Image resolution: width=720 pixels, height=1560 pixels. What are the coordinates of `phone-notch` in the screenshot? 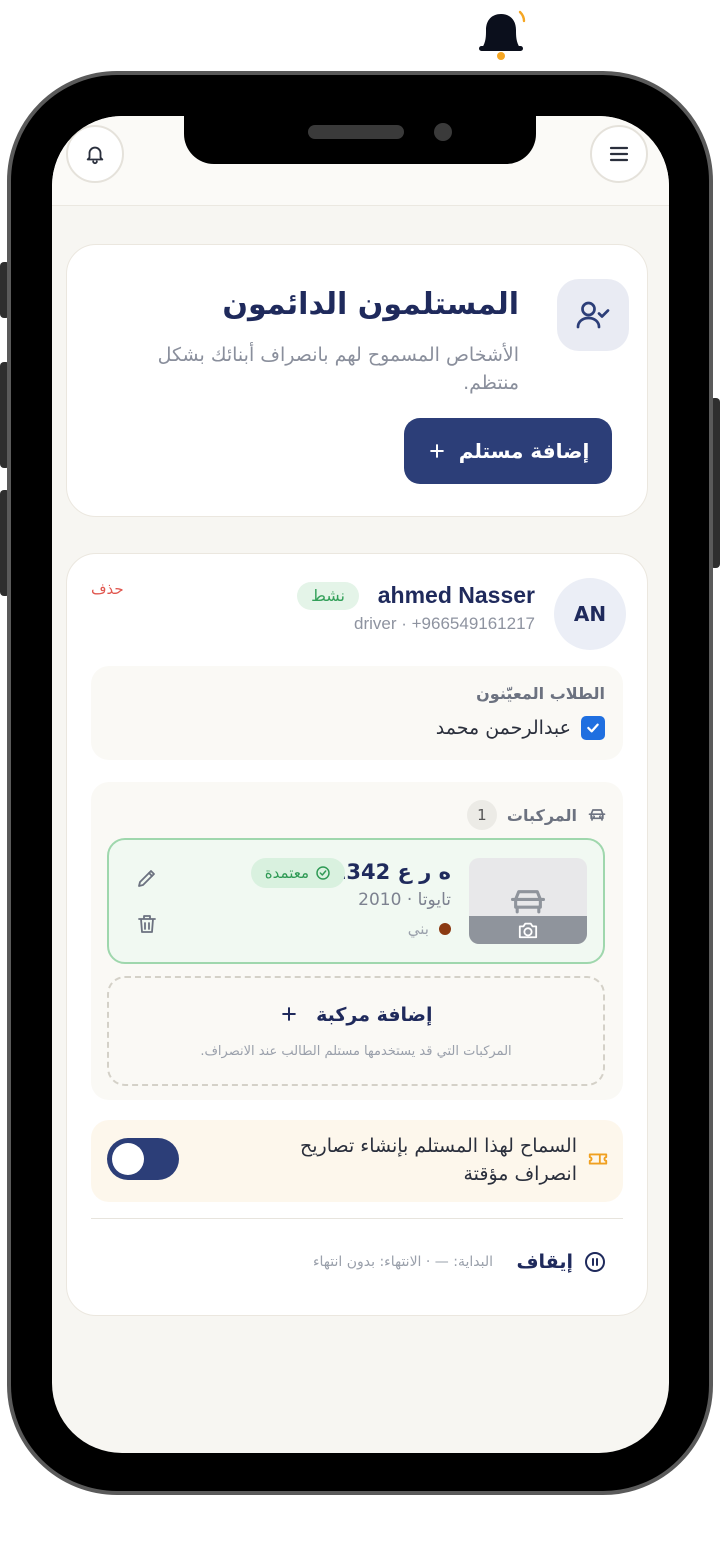 It's located at (360, 139).